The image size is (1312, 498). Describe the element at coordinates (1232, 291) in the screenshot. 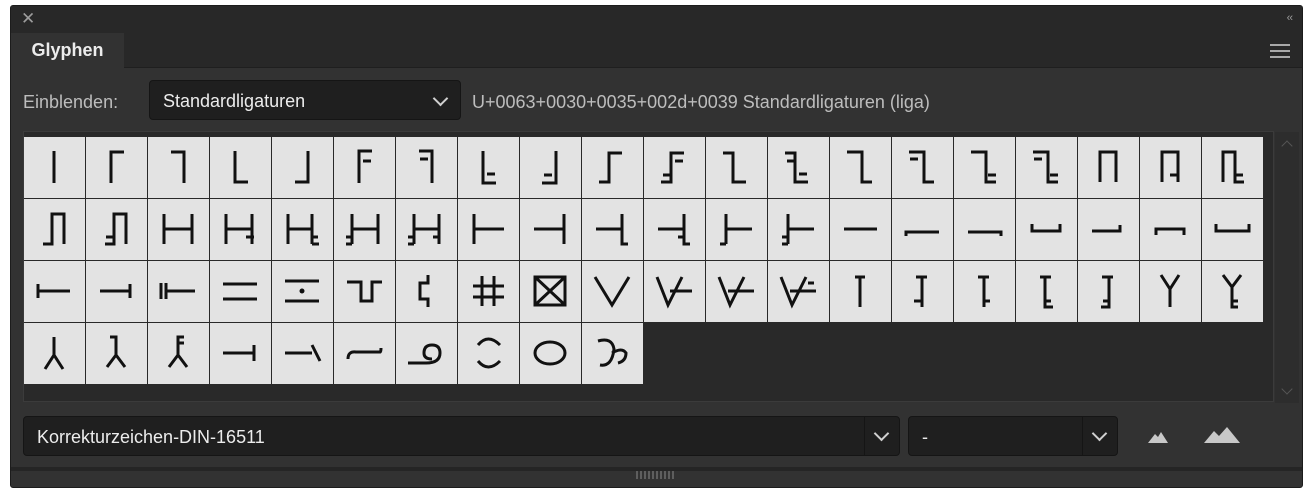

I see `glyph-cell-y-up-double` at that location.